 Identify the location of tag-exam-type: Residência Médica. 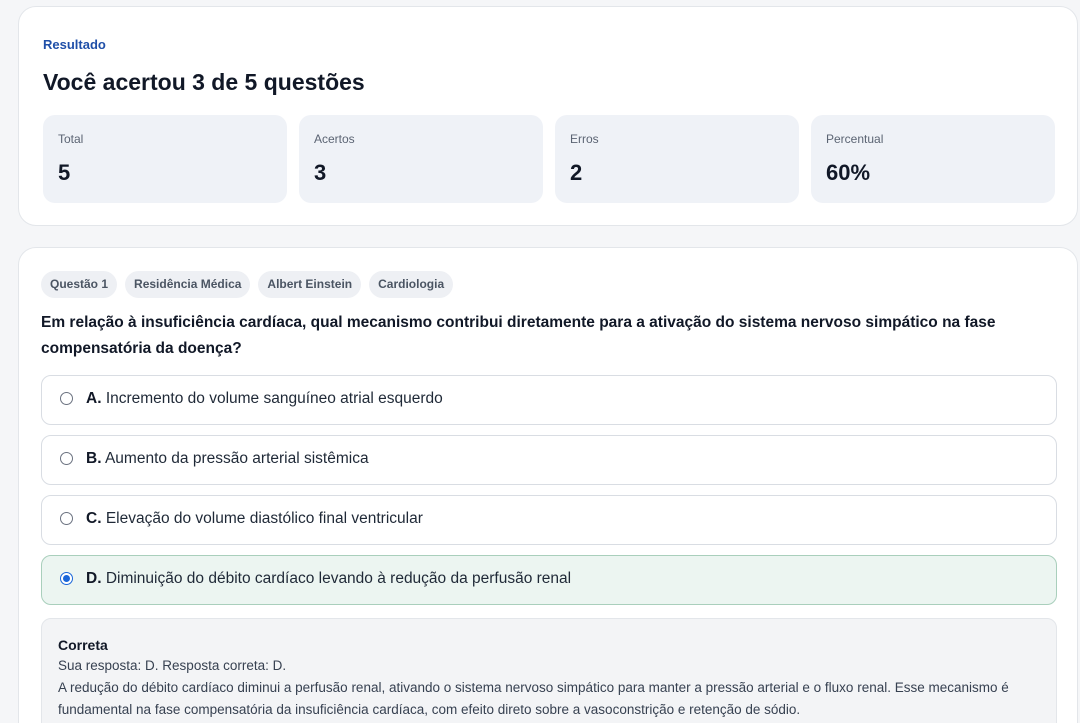
(188, 284).